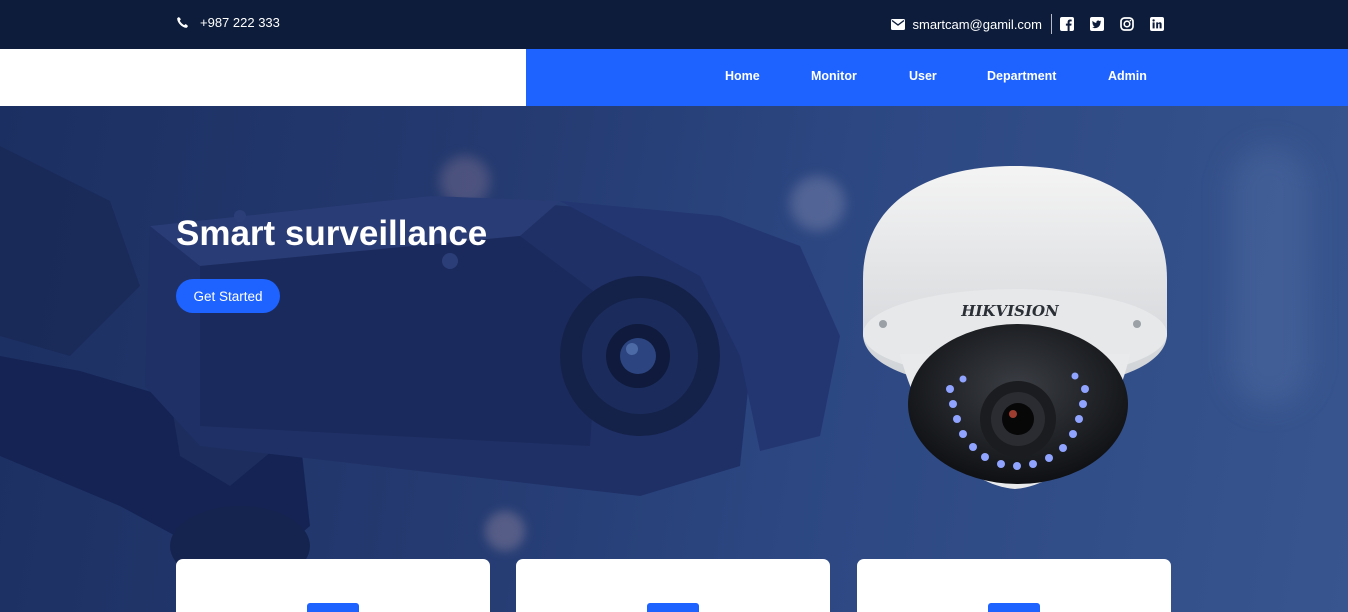 Image resolution: width=1348 pixels, height=612 pixels. What do you see at coordinates (1270, 276) in the screenshot?
I see `background-light` at bounding box center [1270, 276].